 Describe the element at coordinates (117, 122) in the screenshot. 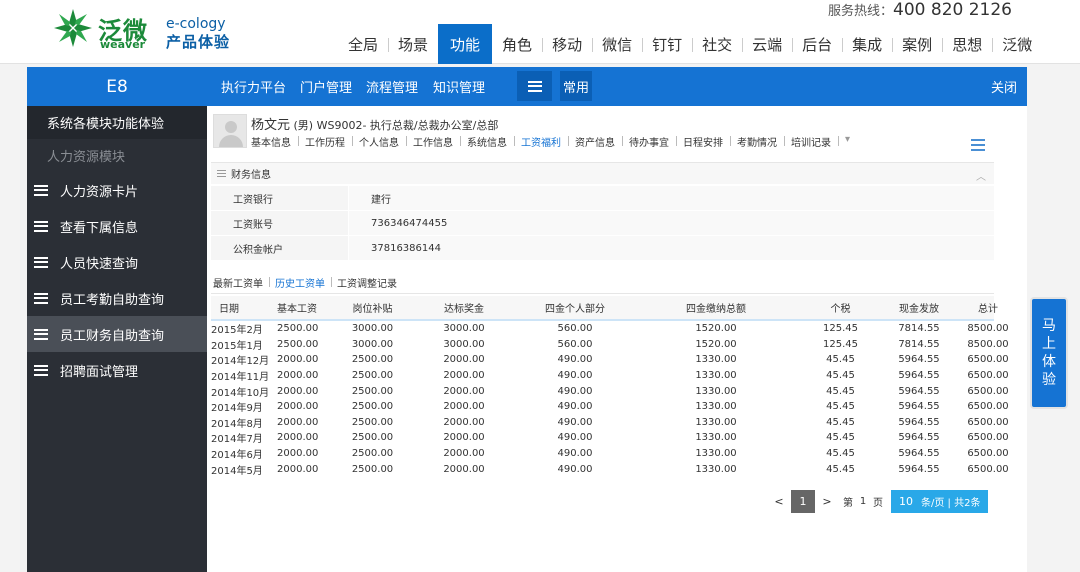

I see `sidebar-section: 系统各模块功能体验` at that location.